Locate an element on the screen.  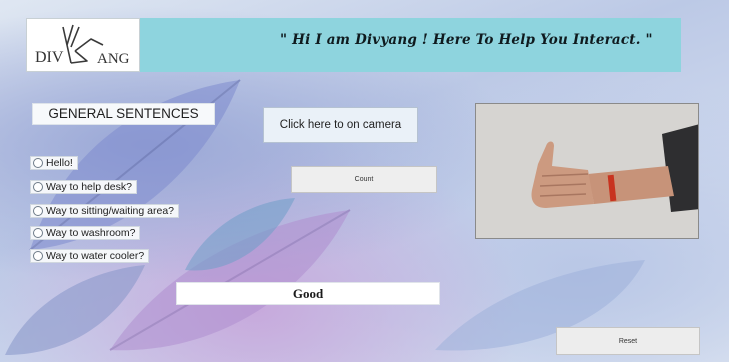
thumbs-up-gesture-icon is located at coordinates (587, 171).